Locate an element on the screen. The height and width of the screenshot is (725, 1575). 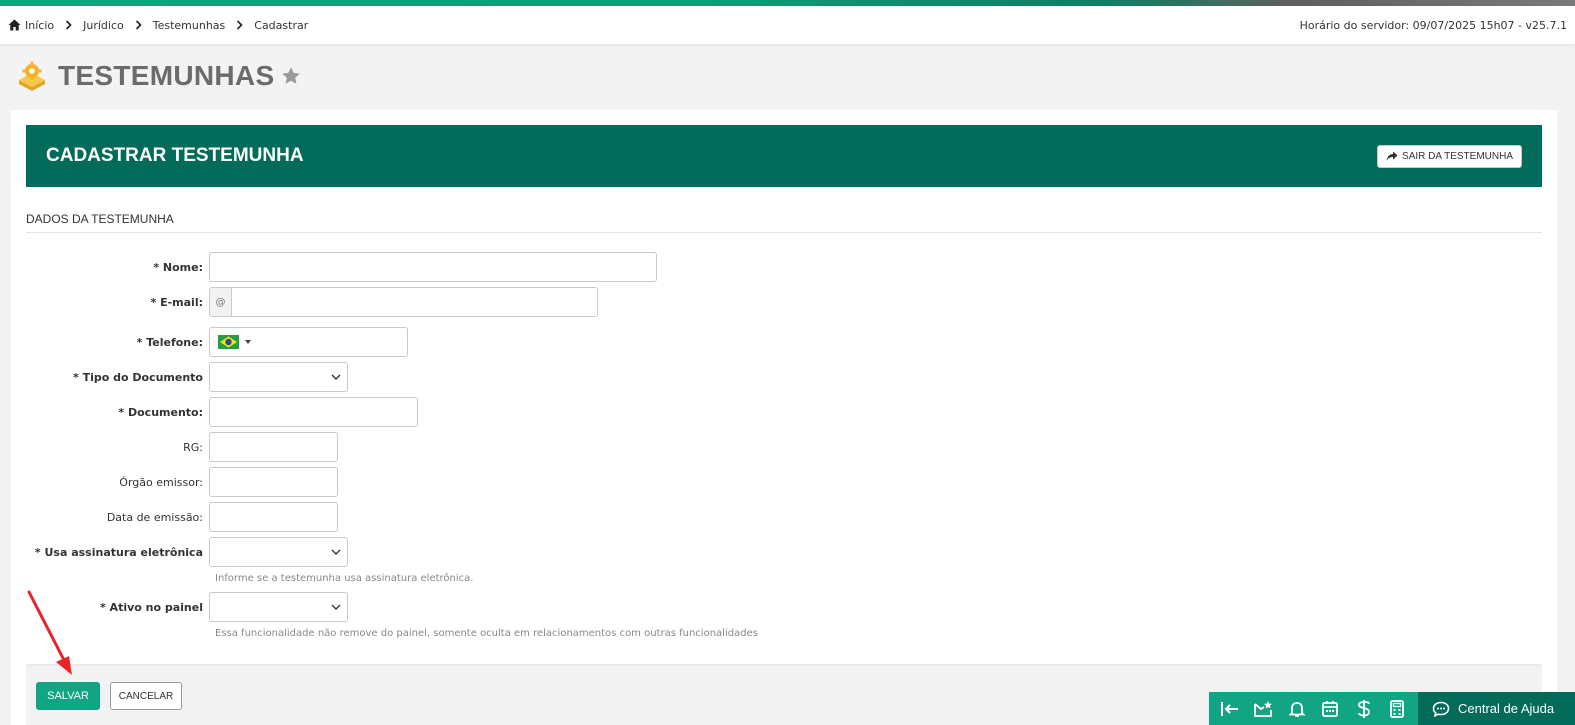
breadcrumb: Início Jurídico Testemunhas Cadastrar is located at coordinates (158, 25).